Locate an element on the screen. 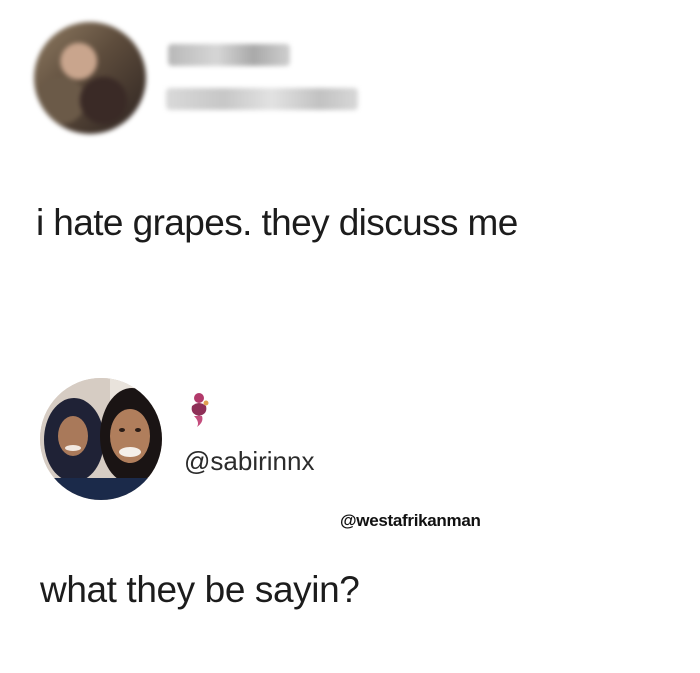 Image resolution: width=700 pixels, height=673 pixels. blurred-avatar is located at coordinates (90, 78).